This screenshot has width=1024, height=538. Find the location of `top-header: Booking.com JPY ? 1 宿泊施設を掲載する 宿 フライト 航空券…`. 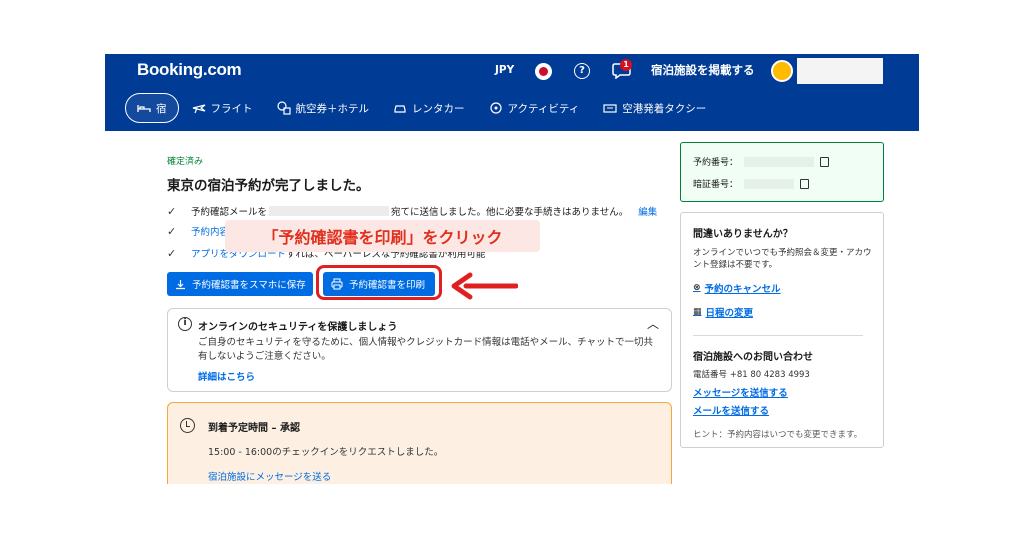

top-header: Booking.com JPY ? 1 宿泊施設を掲載する 宿 フライト 航空券… is located at coordinates (512, 92).